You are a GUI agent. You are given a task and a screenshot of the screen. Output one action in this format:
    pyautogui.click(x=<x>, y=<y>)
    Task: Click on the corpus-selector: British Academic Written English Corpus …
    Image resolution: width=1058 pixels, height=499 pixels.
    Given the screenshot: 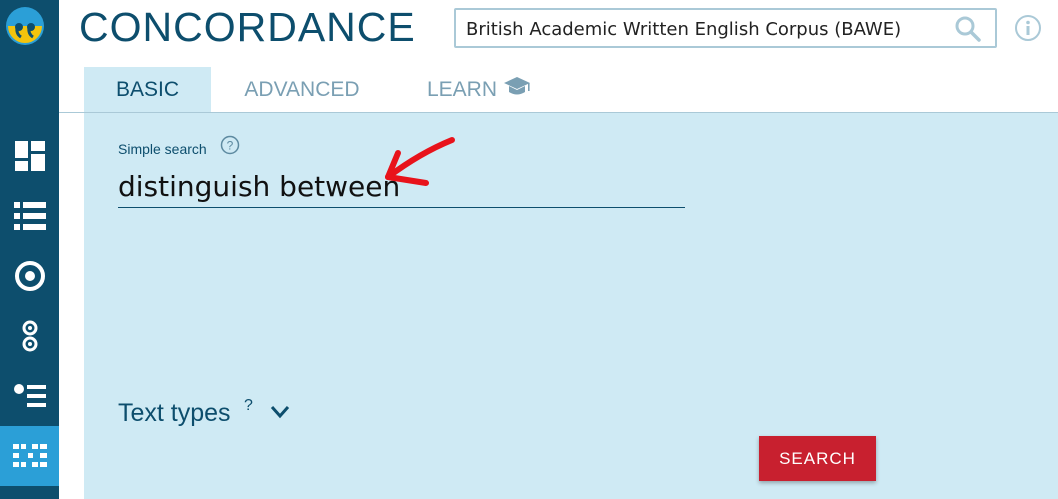 What is the action you would take?
    pyautogui.click(x=725, y=28)
    